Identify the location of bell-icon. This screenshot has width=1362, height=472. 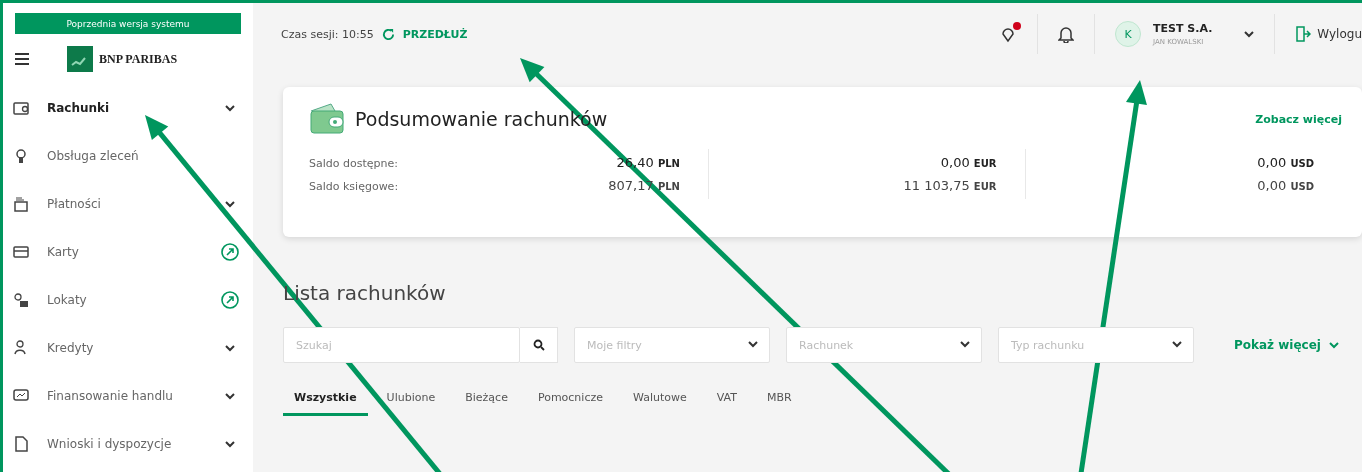
(1066, 34).